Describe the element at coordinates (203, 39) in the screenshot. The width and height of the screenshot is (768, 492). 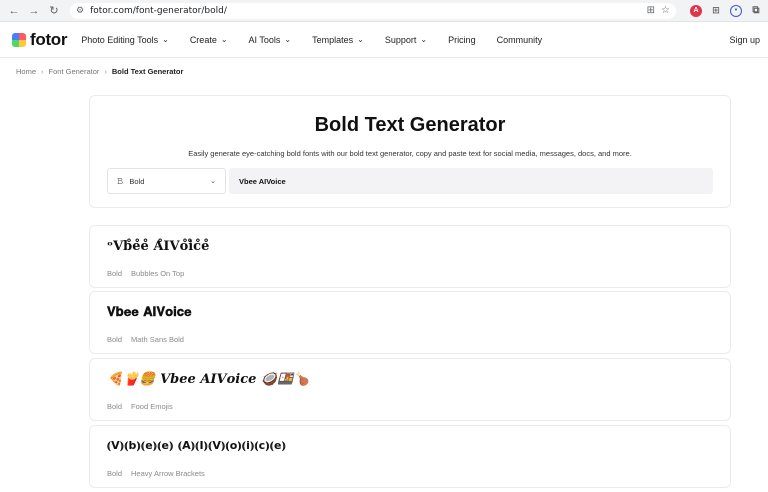
I see `nav-label: Create` at that location.